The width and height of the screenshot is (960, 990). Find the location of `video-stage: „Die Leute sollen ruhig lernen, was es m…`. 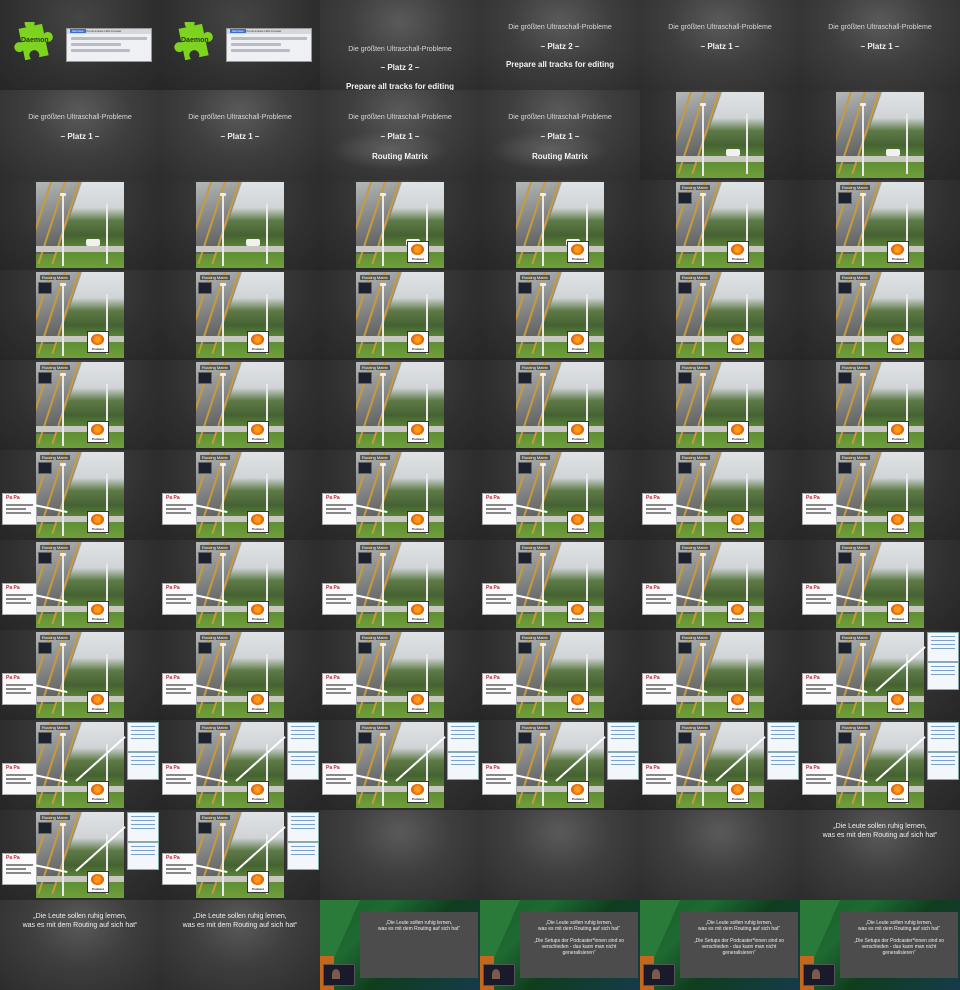

video-stage: „Die Leute sollen ruhig lernen, was es m… is located at coordinates (400, 945).